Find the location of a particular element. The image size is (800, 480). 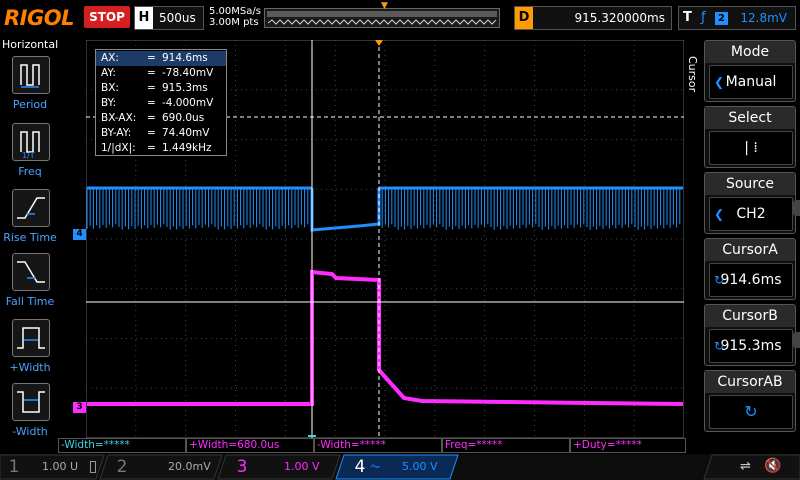

cursor-key: AX: is located at coordinates (110, 58).